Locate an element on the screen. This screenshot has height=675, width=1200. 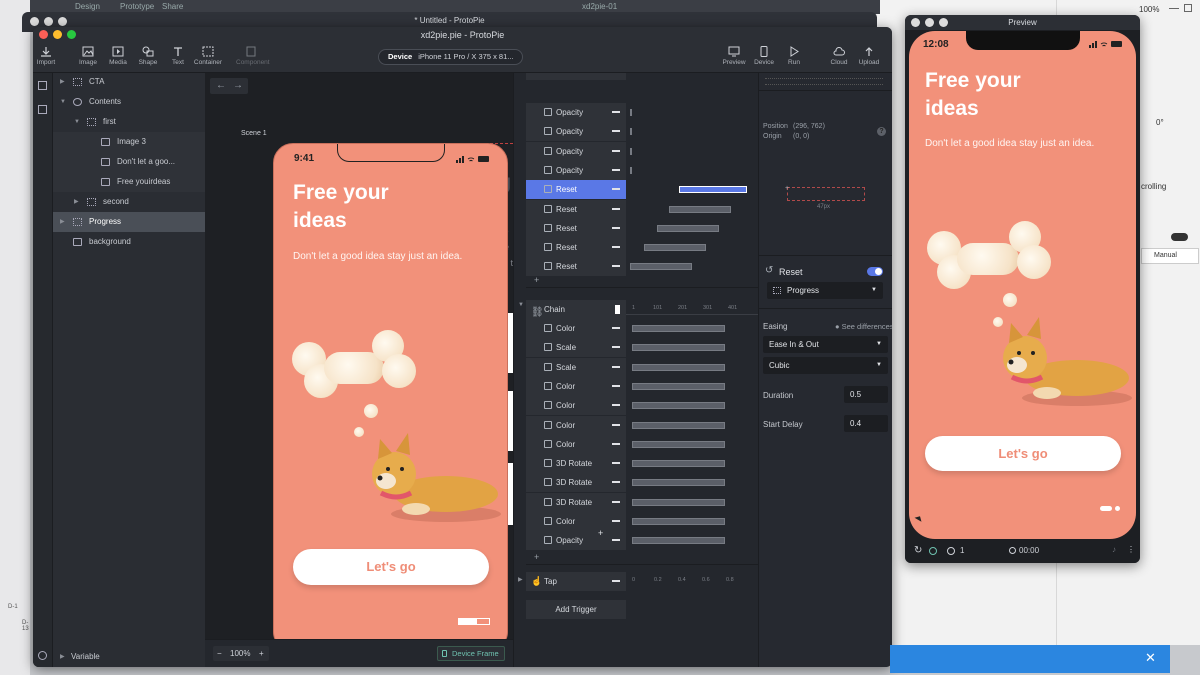
variable-section: ▶ Variable is located at coordinates (129, 657).